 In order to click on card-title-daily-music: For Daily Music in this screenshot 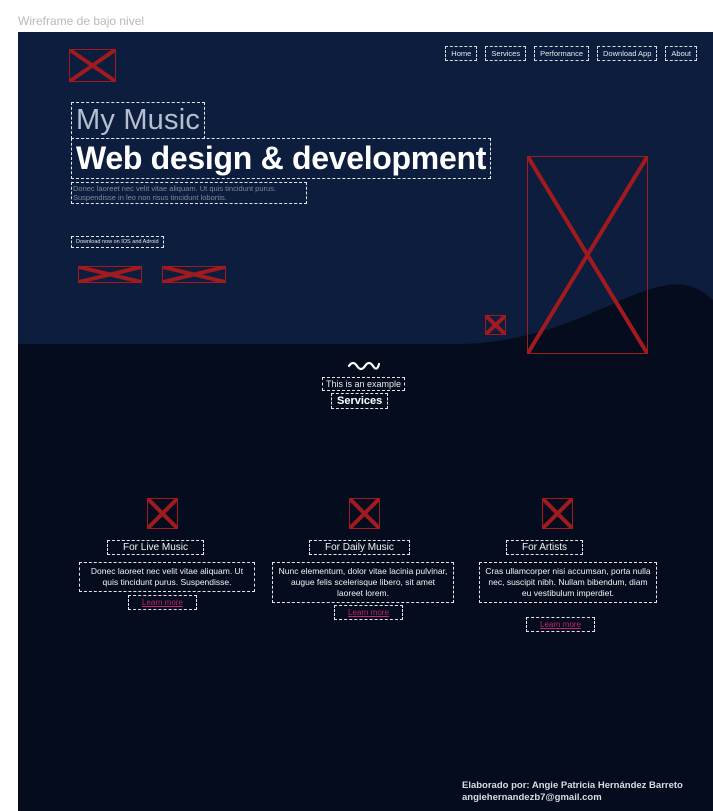, I will do `click(359, 547)`.